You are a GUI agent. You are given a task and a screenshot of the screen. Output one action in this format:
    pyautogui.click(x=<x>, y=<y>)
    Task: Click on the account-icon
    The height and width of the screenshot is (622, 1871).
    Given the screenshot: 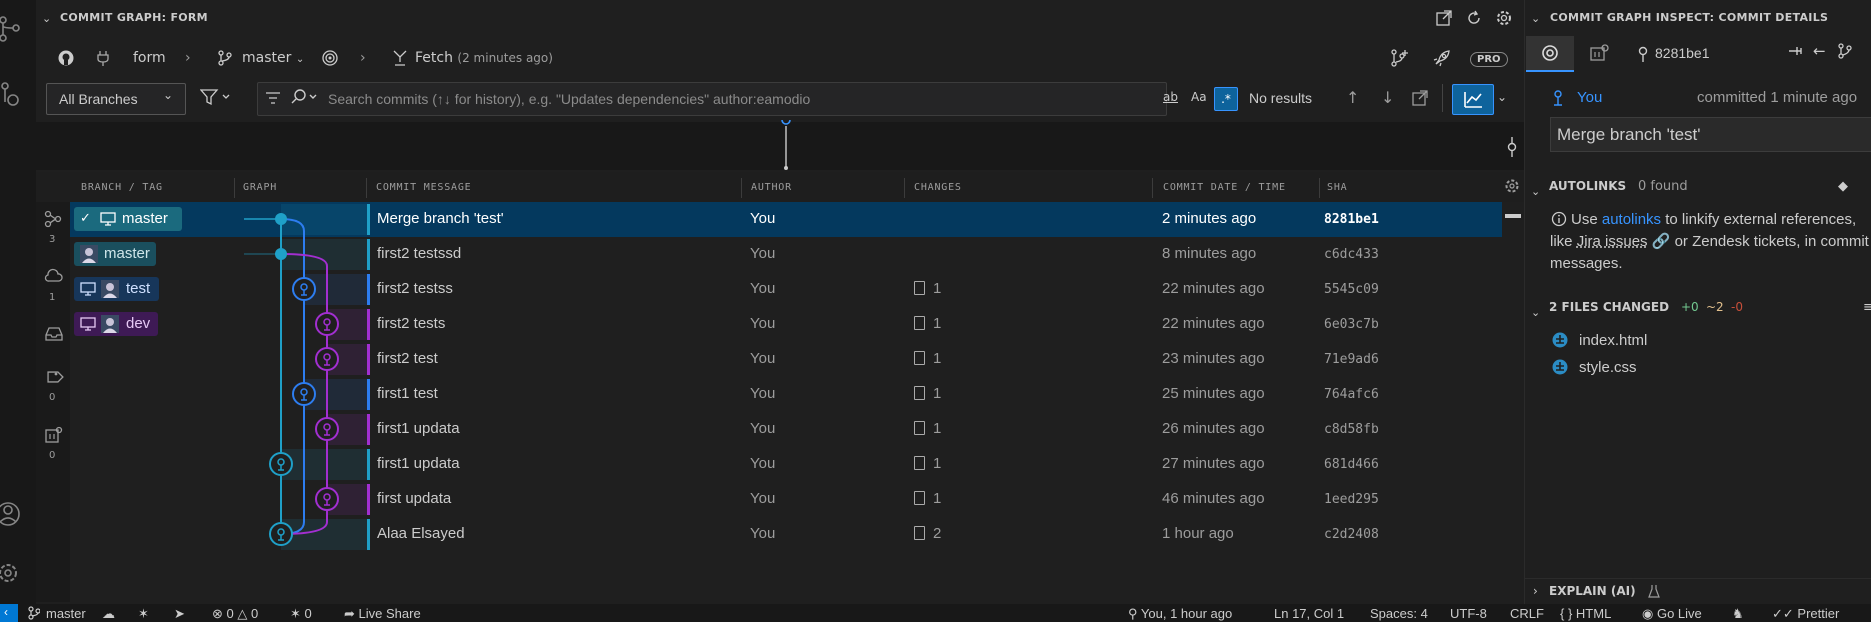 What is the action you would take?
    pyautogui.click(x=11, y=514)
    